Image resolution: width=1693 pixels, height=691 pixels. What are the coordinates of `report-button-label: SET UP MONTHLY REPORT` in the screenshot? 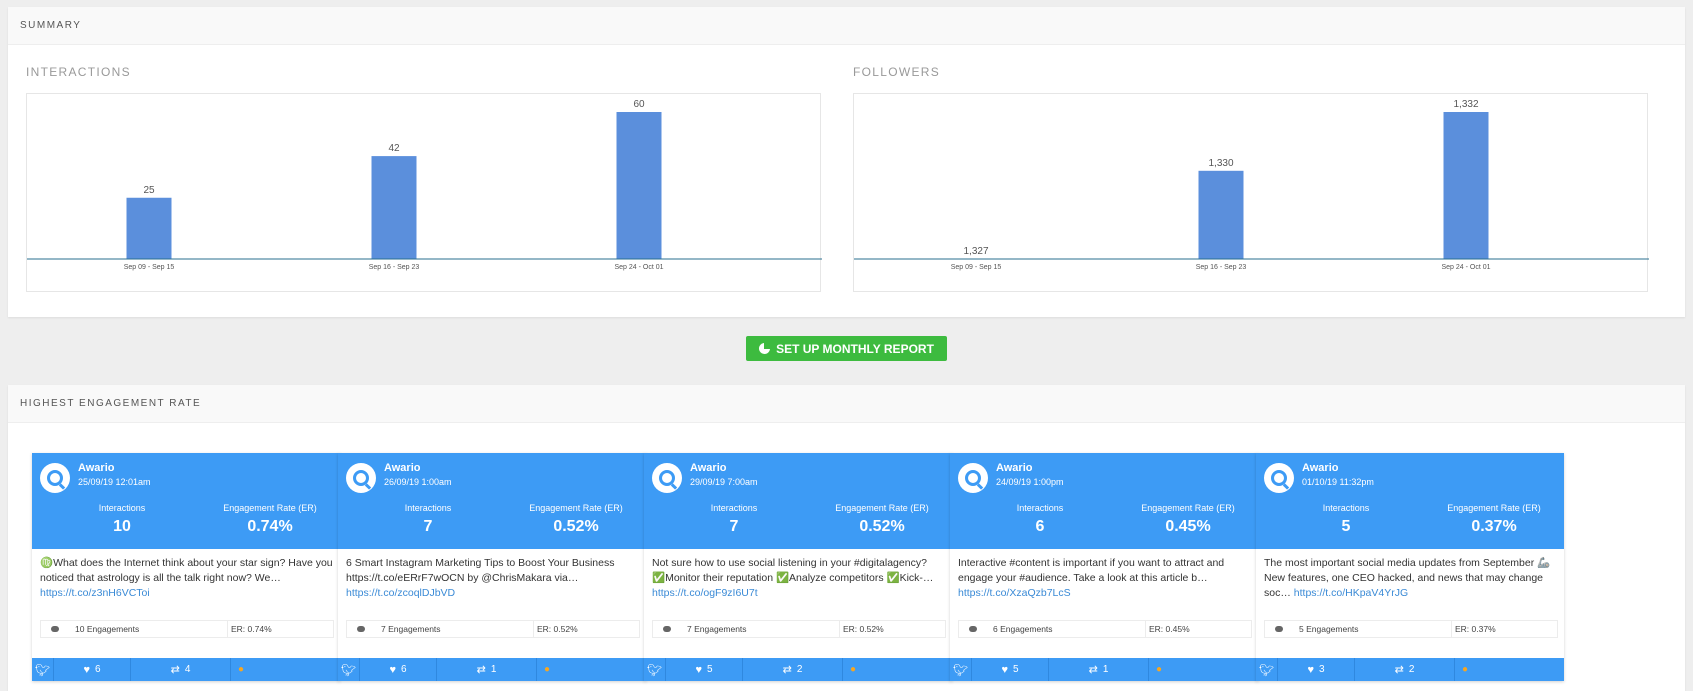 It's located at (855, 348).